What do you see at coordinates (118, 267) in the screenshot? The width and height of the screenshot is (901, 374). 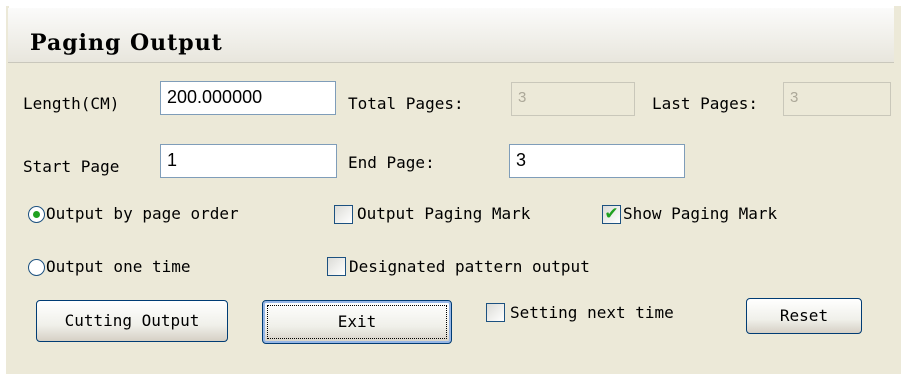 I see `output-one-time-label: Output one time` at bounding box center [118, 267].